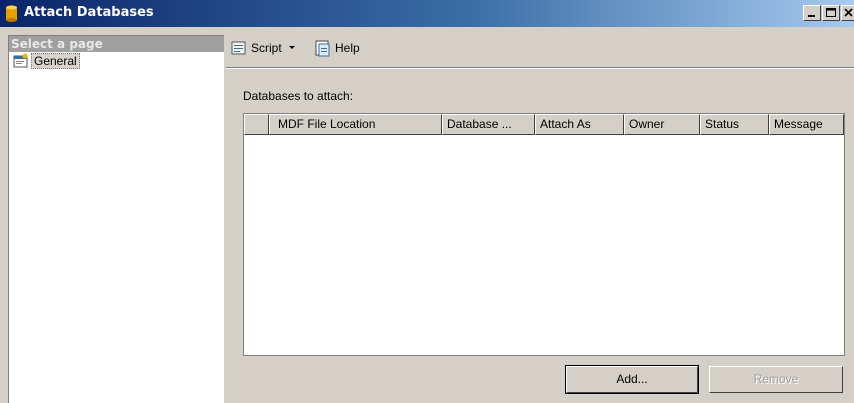  I want to click on remove-button: Remove, so click(776, 379).